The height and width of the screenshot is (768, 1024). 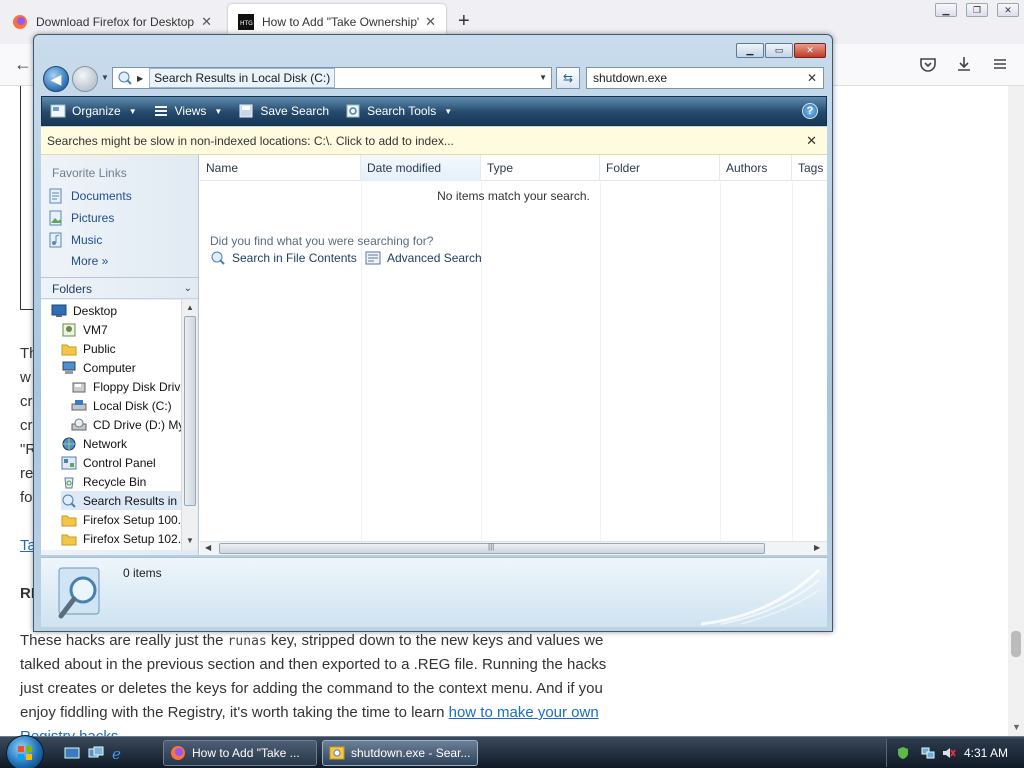 I want to click on tree-item-search-results: Search Results in L, so click(x=121, y=500).